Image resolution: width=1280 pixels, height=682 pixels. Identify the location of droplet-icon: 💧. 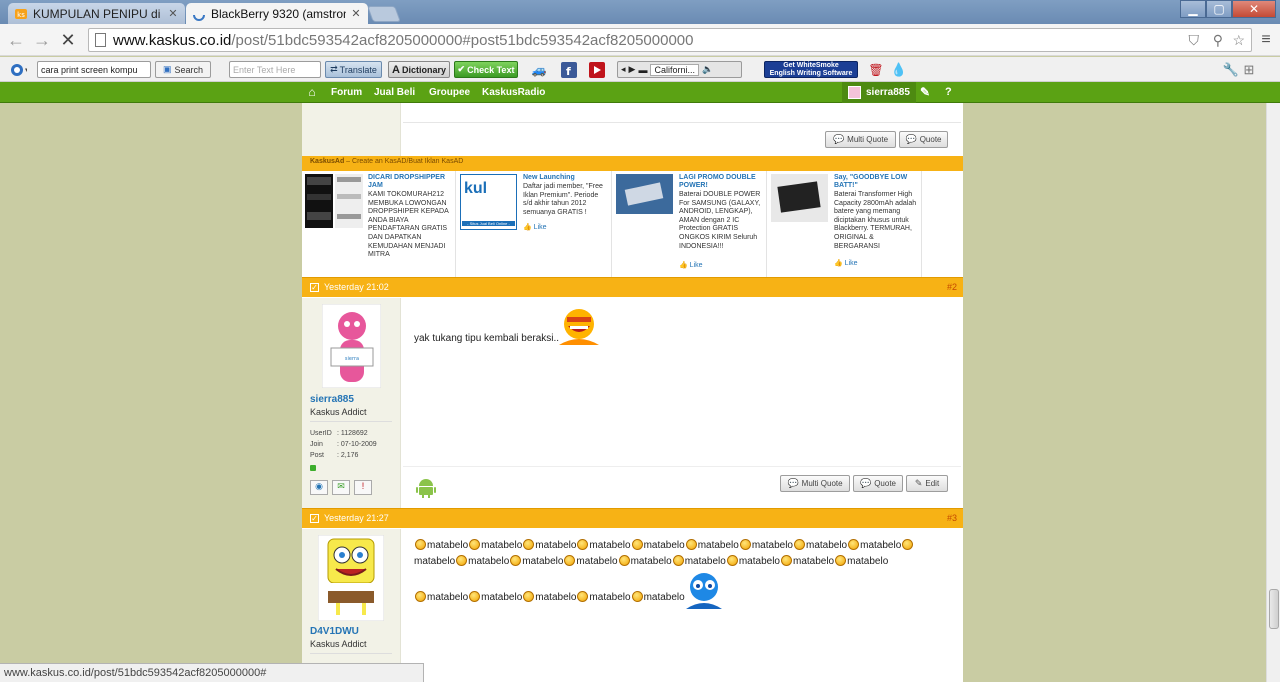
(899, 69).